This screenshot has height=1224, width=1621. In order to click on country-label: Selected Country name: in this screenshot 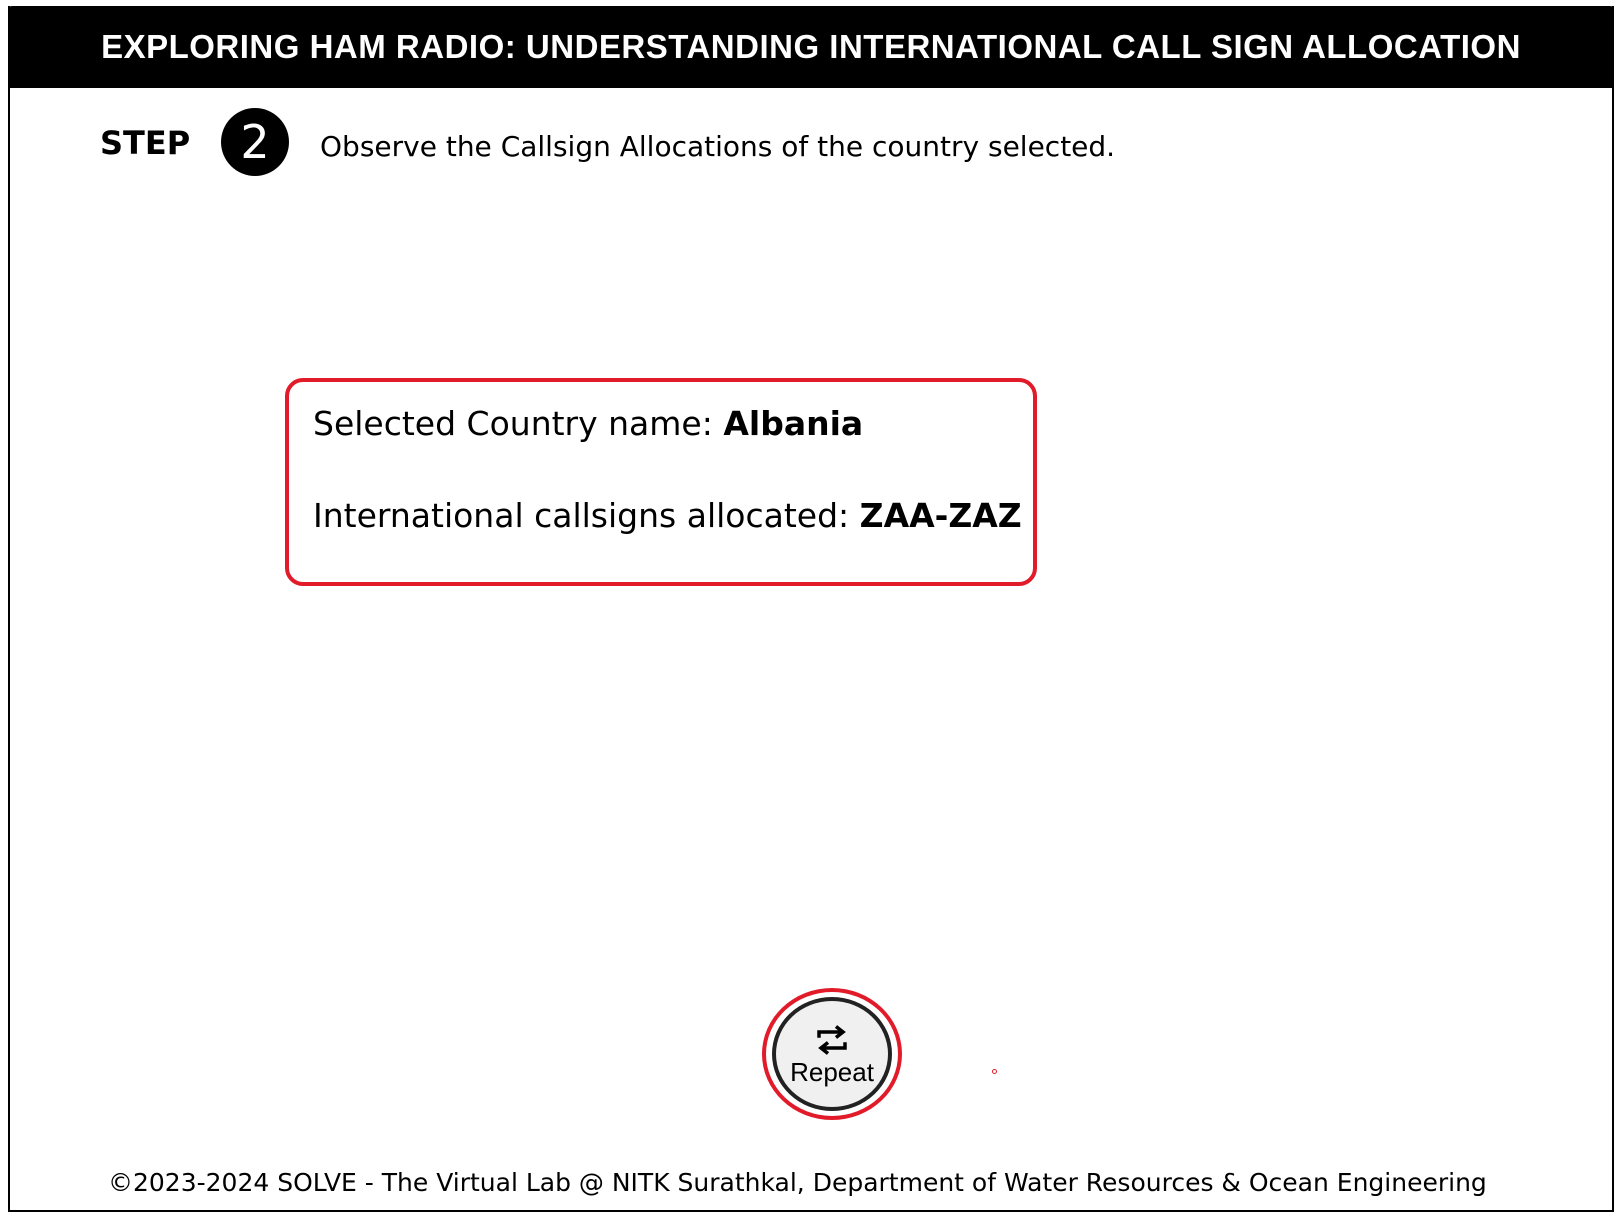, I will do `click(513, 423)`.